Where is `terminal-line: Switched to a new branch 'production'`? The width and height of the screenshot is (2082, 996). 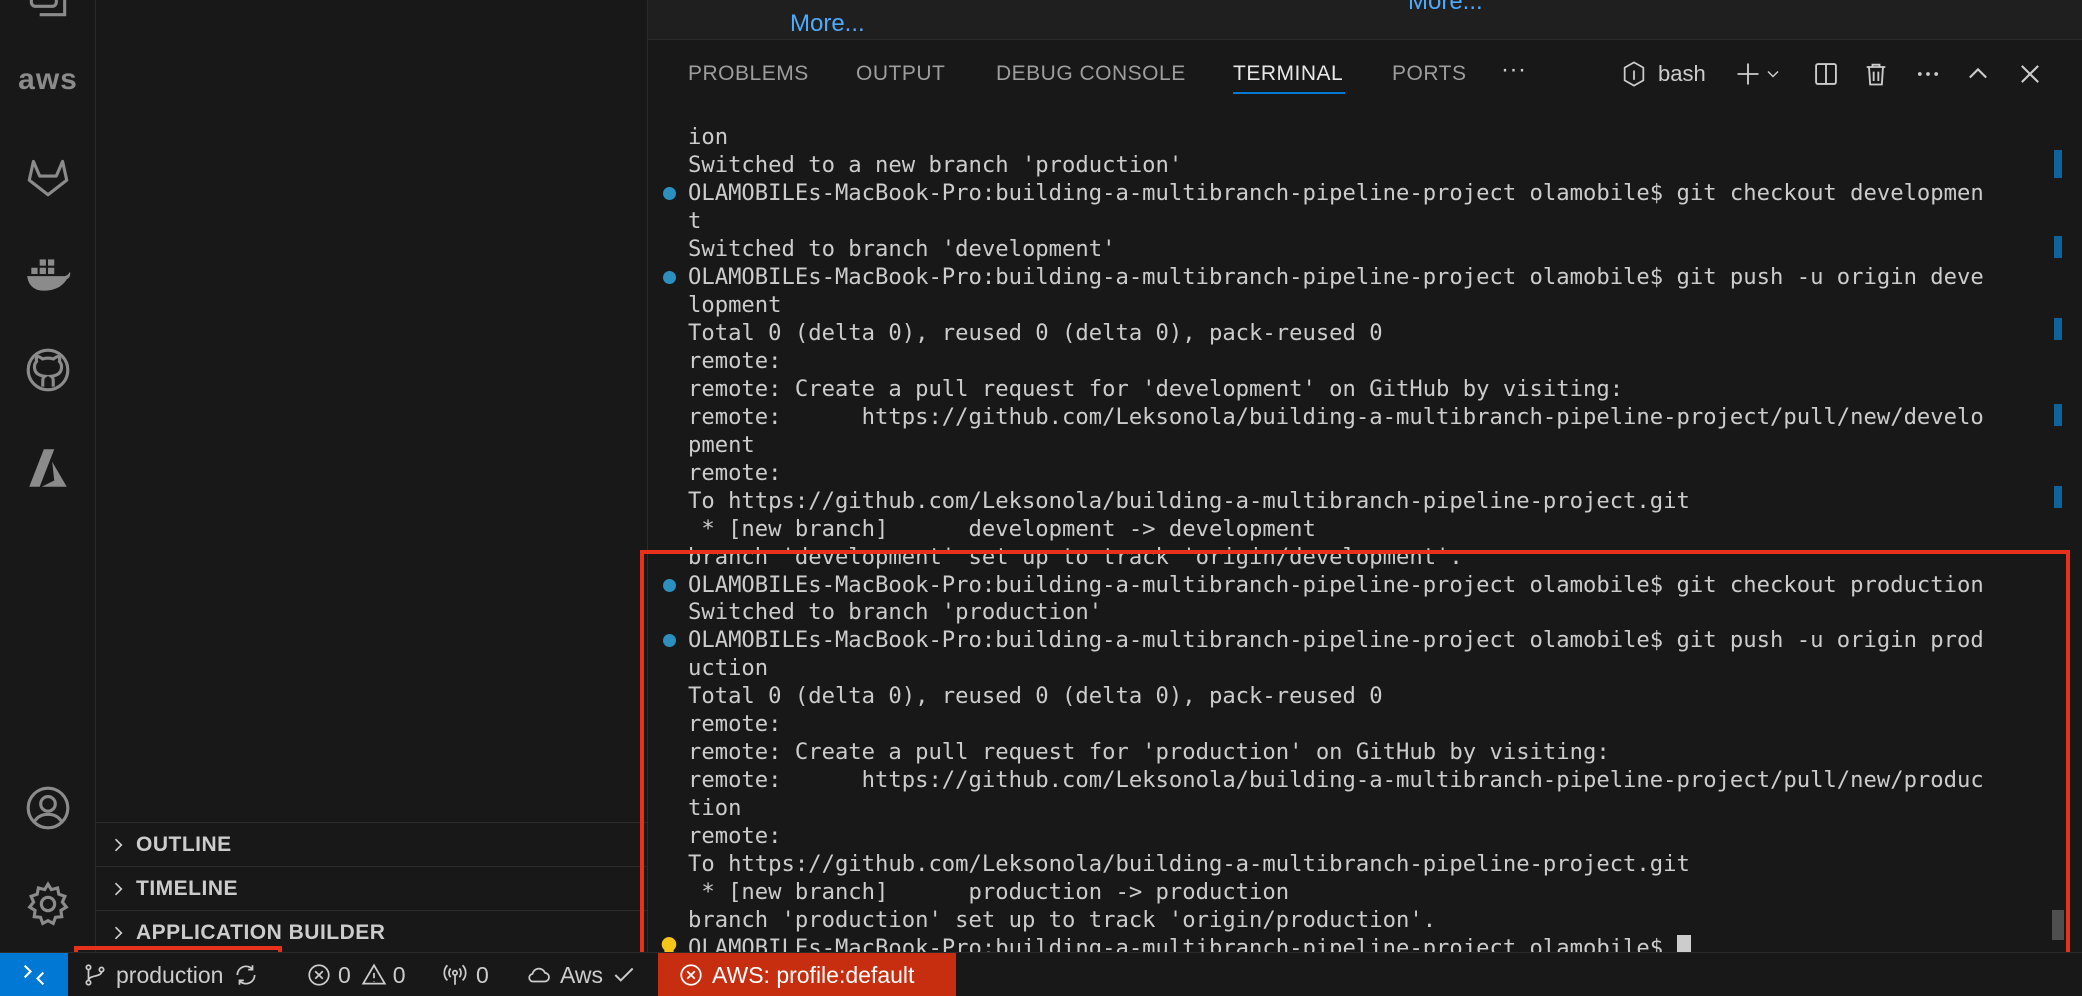 terminal-line: Switched to a new branch 'production' is located at coordinates (935, 164).